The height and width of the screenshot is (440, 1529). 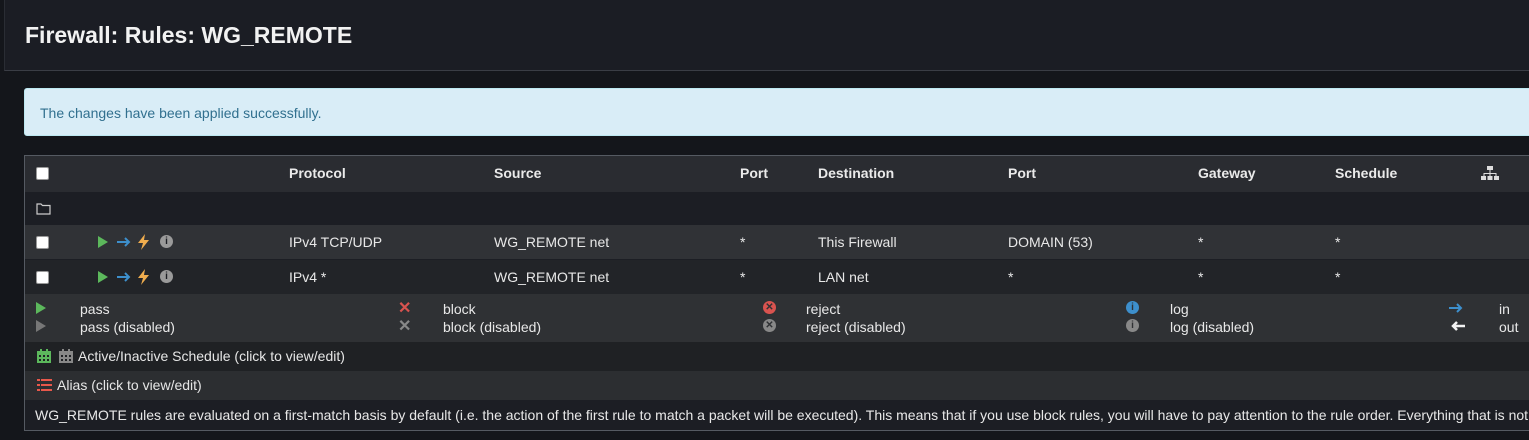 What do you see at coordinates (127, 327) in the screenshot?
I see `legend-pass-disabled: pass (disabled)` at bounding box center [127, 327].